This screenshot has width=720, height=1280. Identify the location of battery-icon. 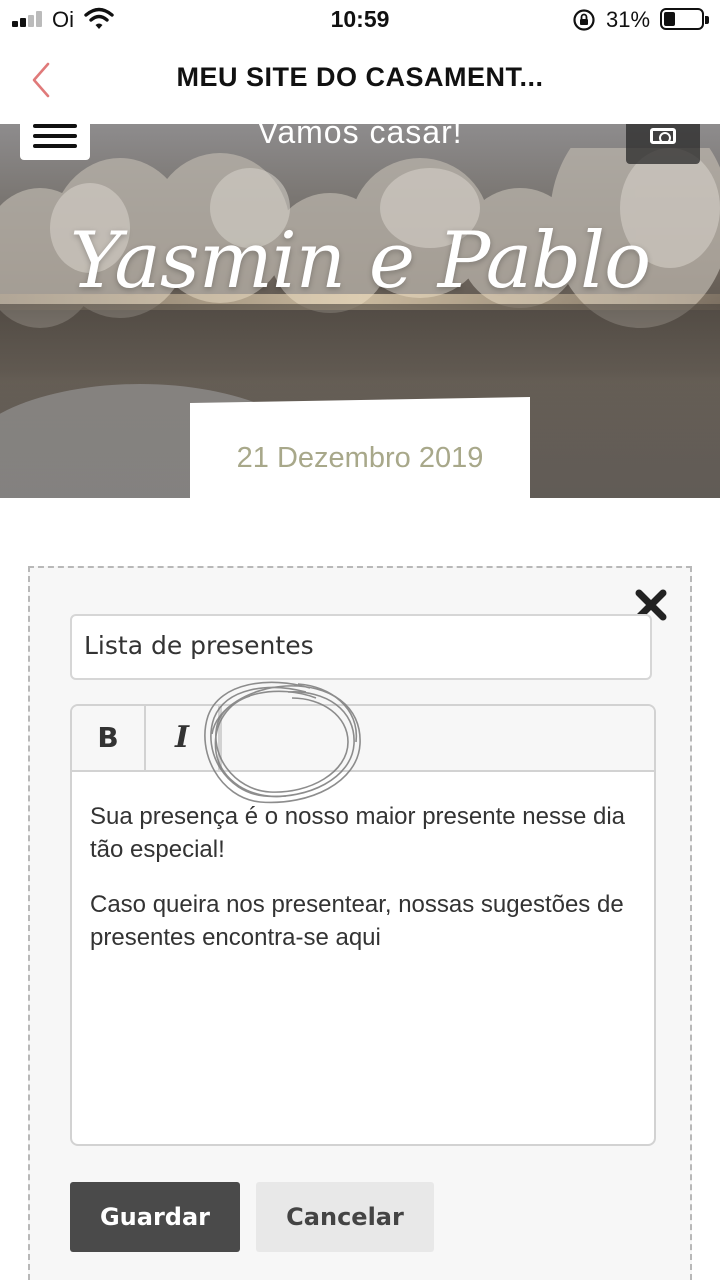
(684, 19).